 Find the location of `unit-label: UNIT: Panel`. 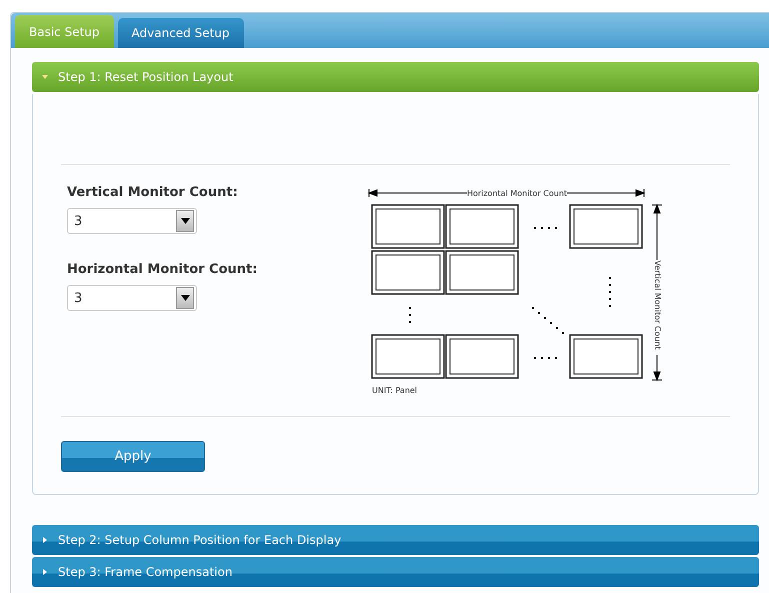

unit-label: UNIT: Panel is located at coordinates (395, 390).